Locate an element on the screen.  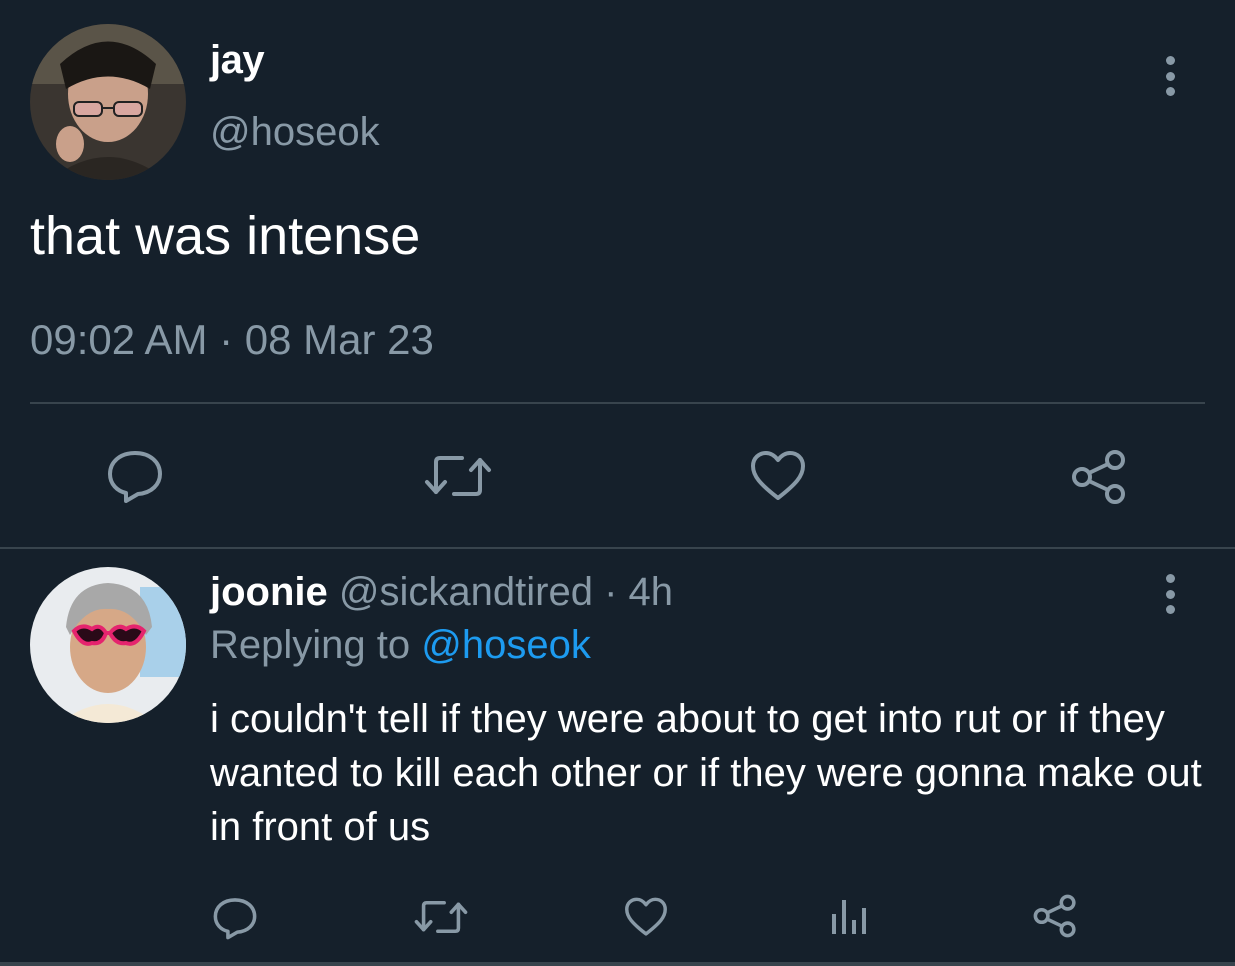
tweet-timestamp: 09:02 AM · 08 Mar 23 is located at coordinates (232, 340).